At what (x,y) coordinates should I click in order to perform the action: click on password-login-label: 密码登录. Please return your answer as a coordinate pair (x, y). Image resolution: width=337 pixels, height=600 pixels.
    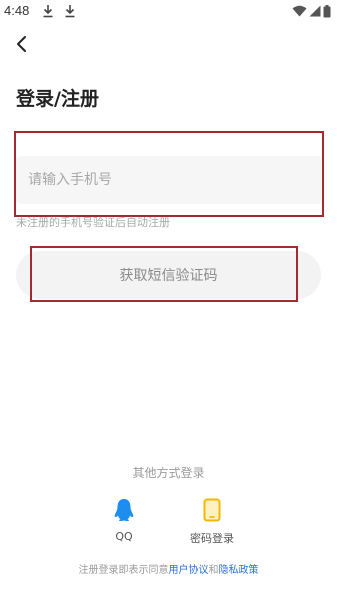
    Looking at the image, I should click on (212, 538).